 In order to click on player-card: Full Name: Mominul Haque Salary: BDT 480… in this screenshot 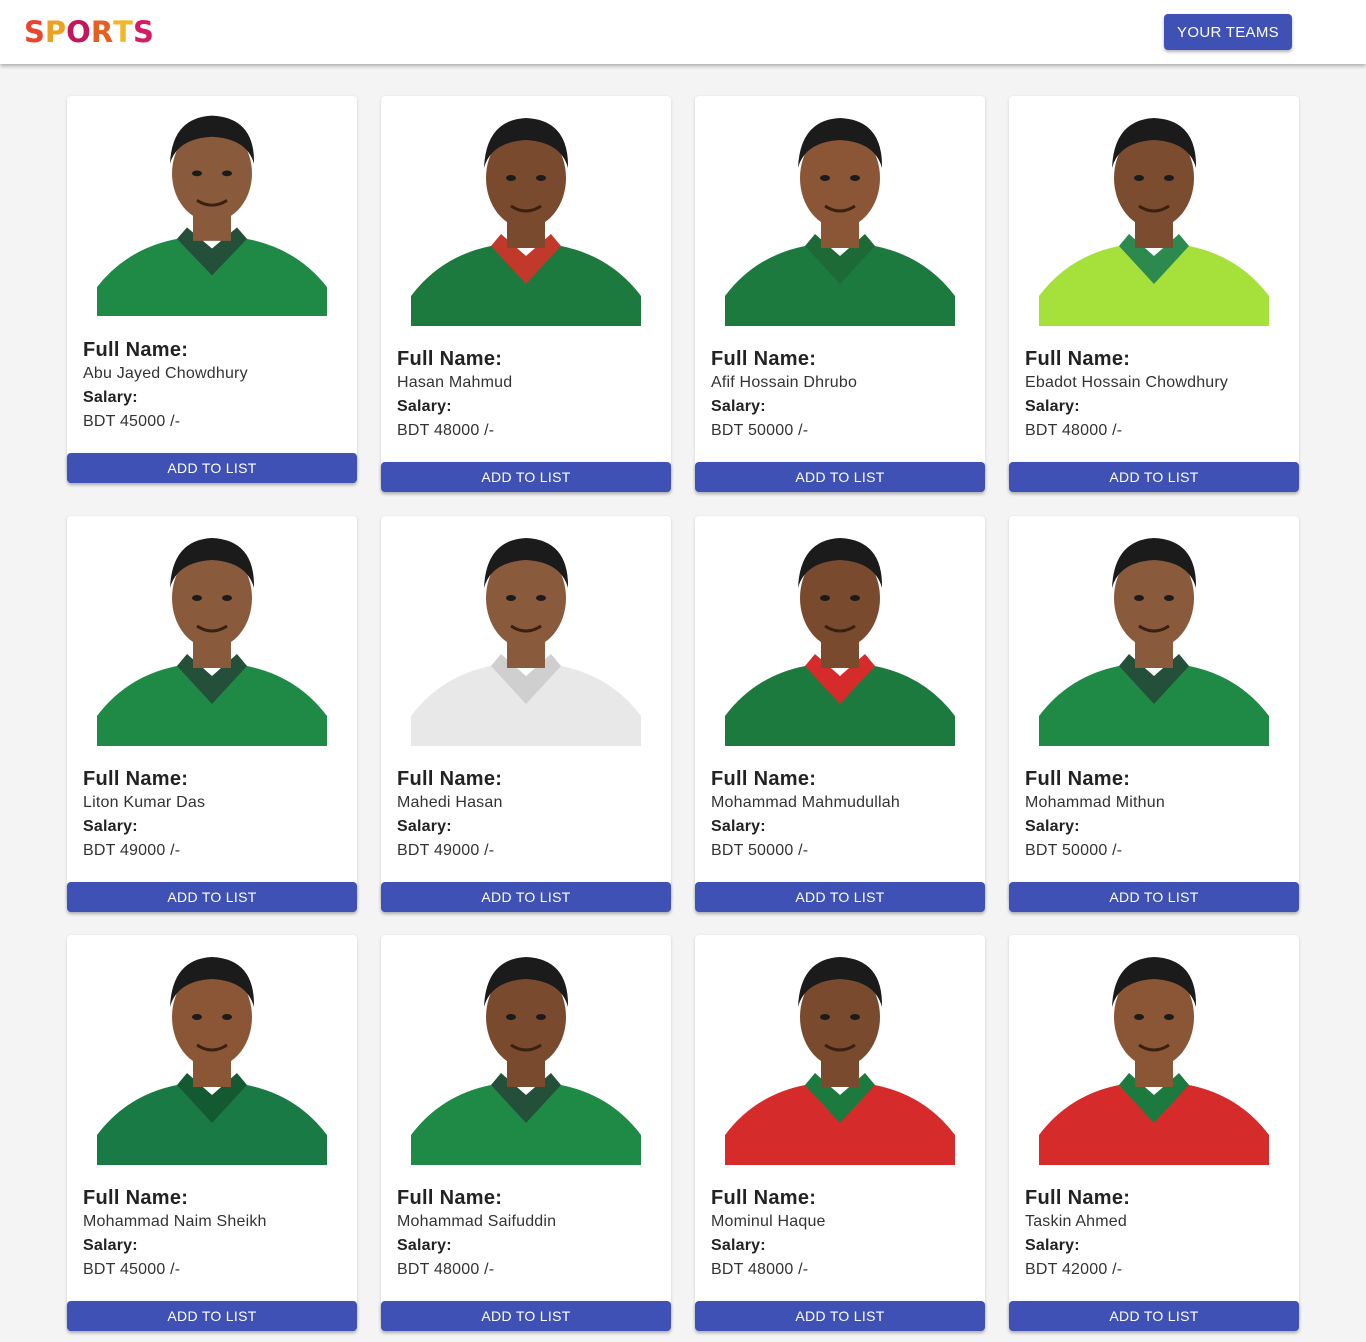, I will do `click(840, 1133)`.